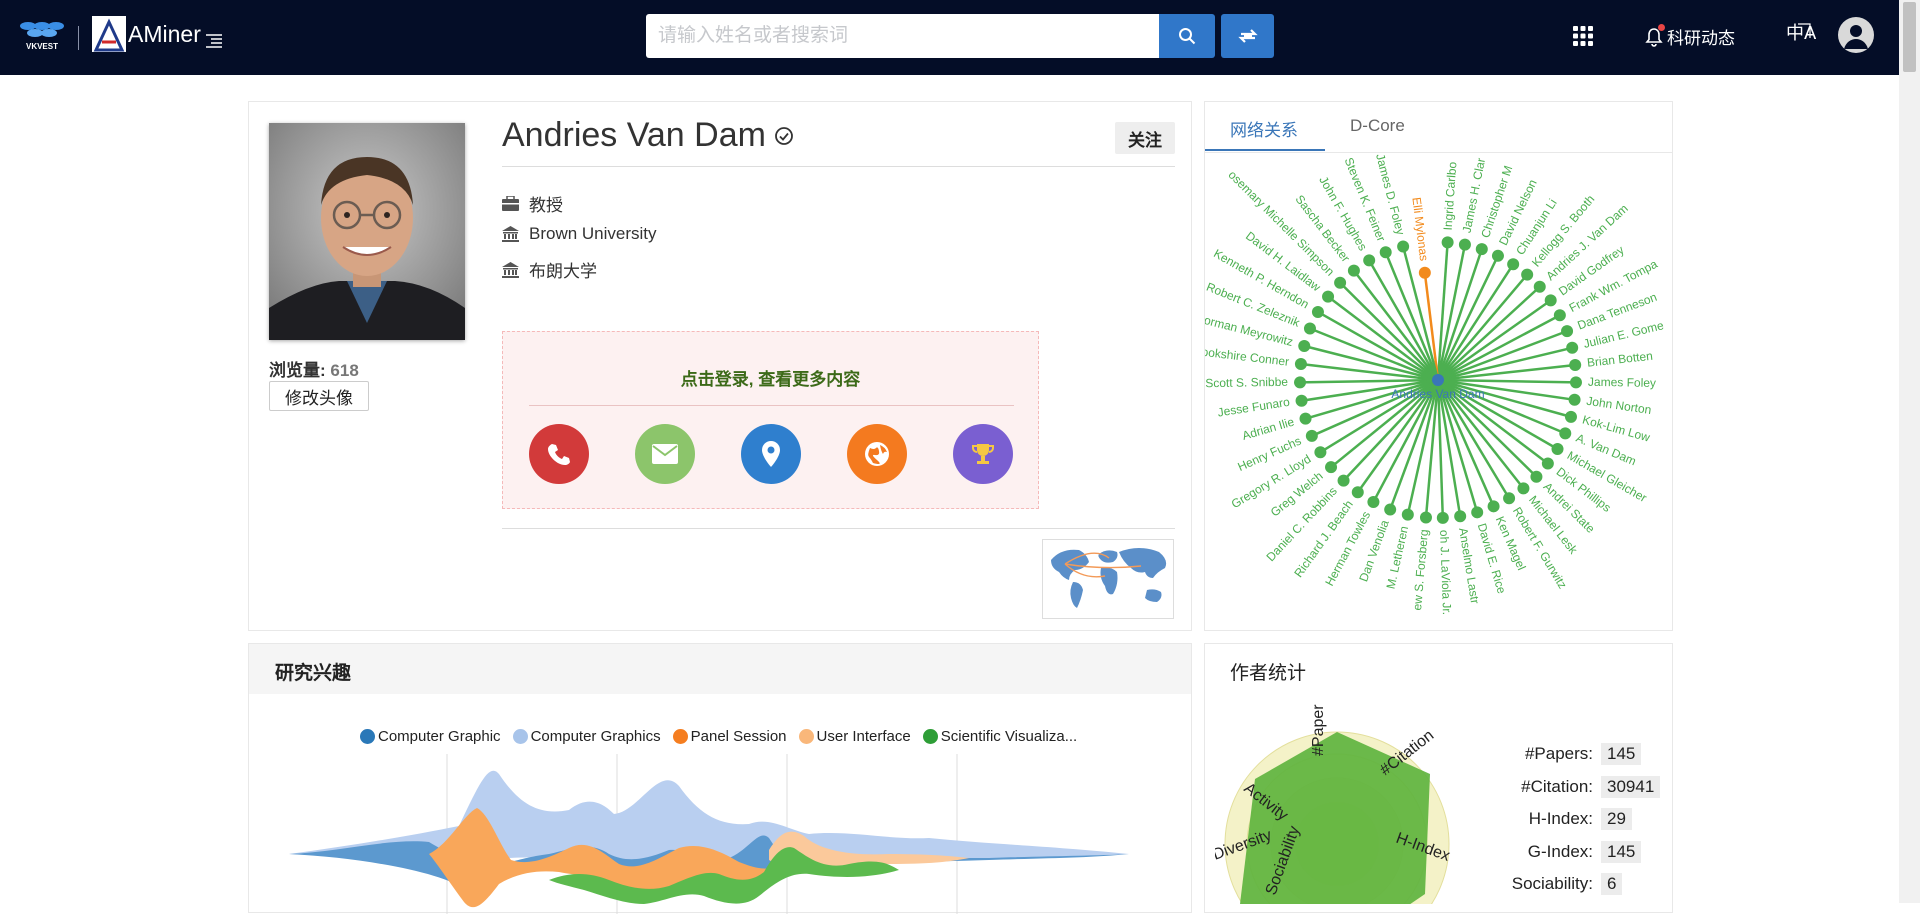 This screenshot has width=1920, height=914. What do you see at coordinates (1701, 38) in the screenshot?
I see `research-news-label: 科研动态` at bounding box center [1701, 38].